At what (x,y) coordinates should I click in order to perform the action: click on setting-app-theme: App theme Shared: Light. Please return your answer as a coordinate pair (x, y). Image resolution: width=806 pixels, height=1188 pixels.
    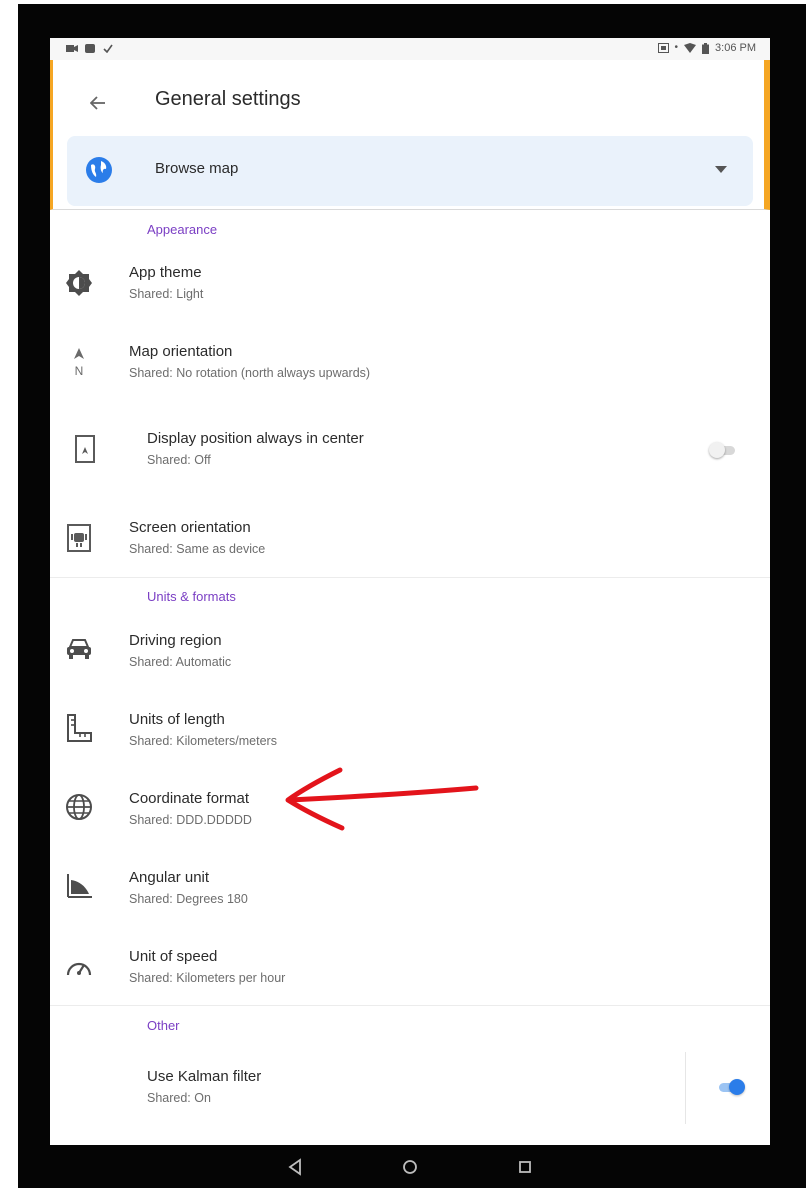
    Looking at the image, I should click on (410, 291).